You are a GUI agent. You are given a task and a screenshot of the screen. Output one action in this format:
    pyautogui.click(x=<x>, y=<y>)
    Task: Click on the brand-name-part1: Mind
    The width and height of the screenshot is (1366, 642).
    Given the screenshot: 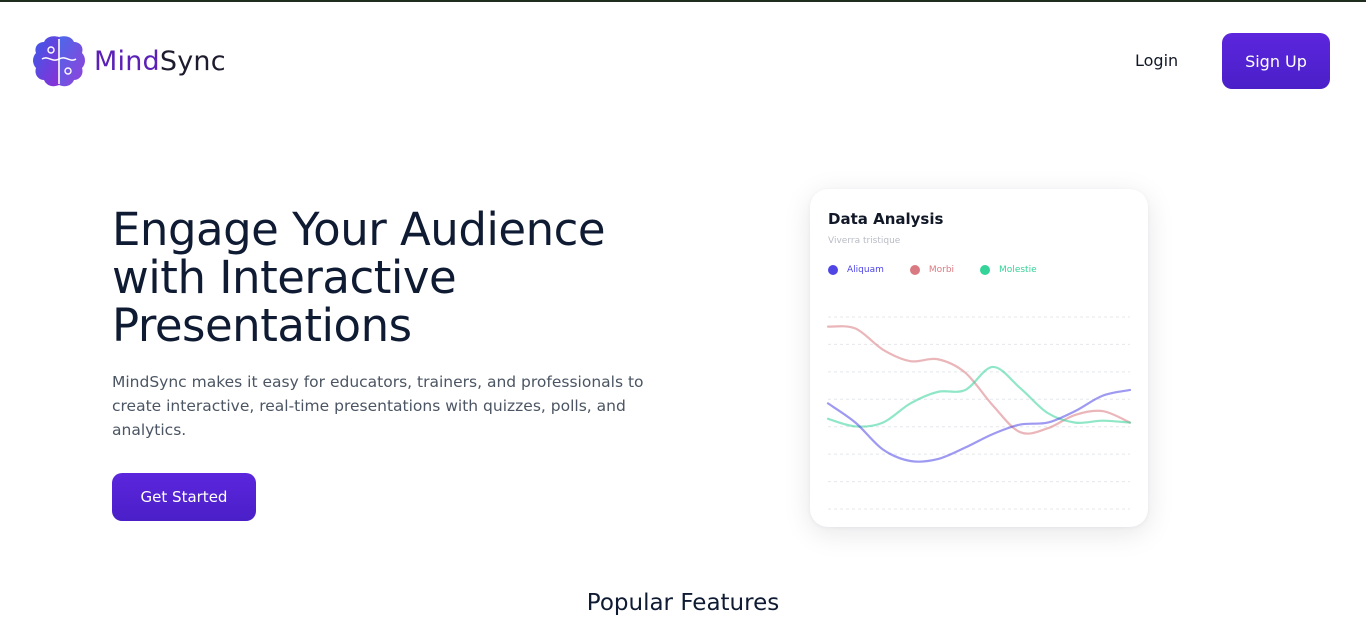 What is the action you would take?
    pyautogui.click(x=127, y=61)
    